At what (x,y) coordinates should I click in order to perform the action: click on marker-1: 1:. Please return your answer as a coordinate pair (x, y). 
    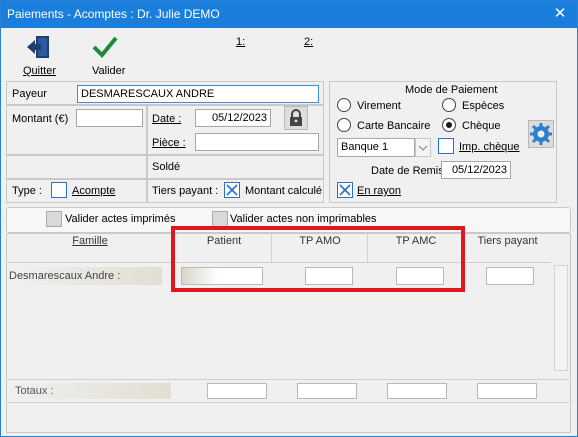
    Looking at the image, I should click on (241, 42).